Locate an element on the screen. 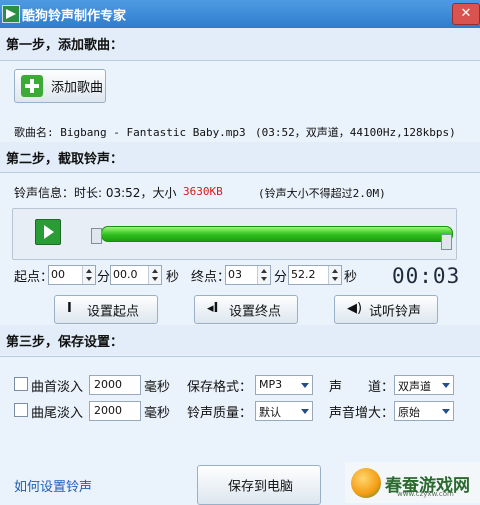 The height and width of the screenshot is (505, 480). plus-icon is located at coordinates (32, 86).